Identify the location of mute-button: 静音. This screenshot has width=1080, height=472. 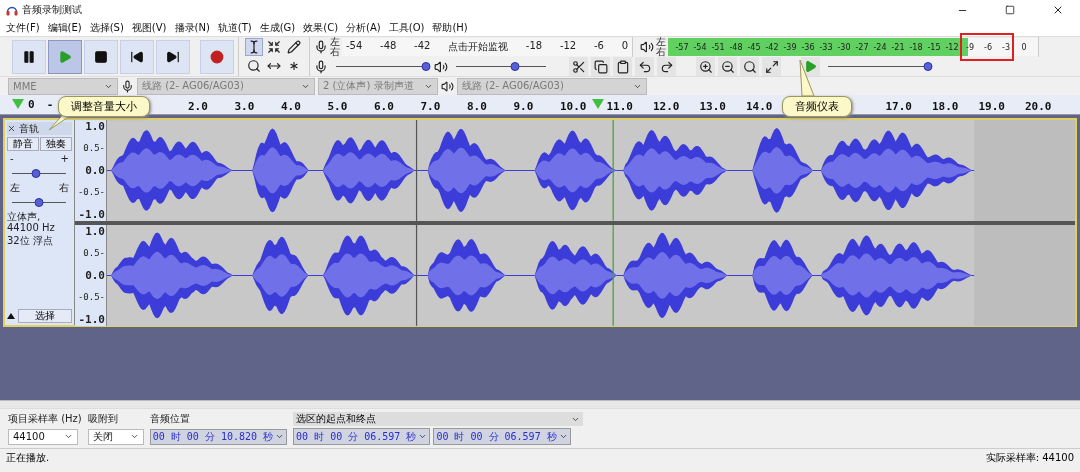
(23, 144).